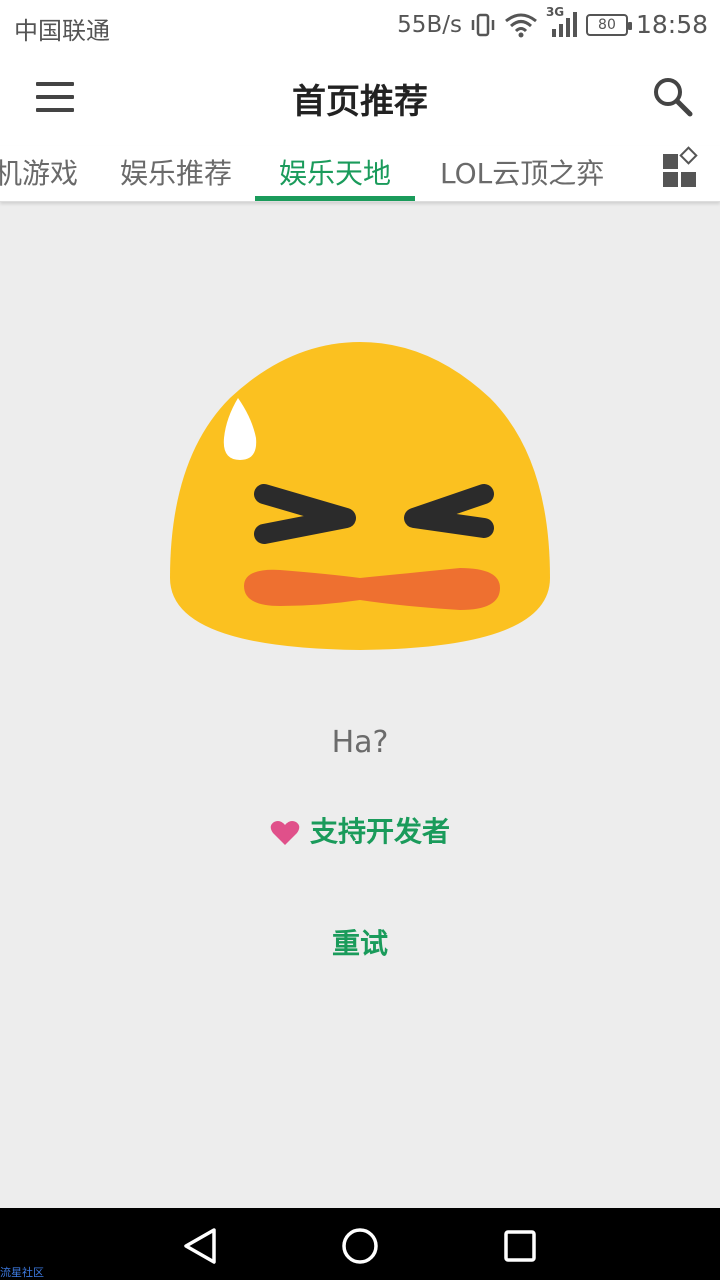  I want to click on category-grid-icon, so click(673, 173).